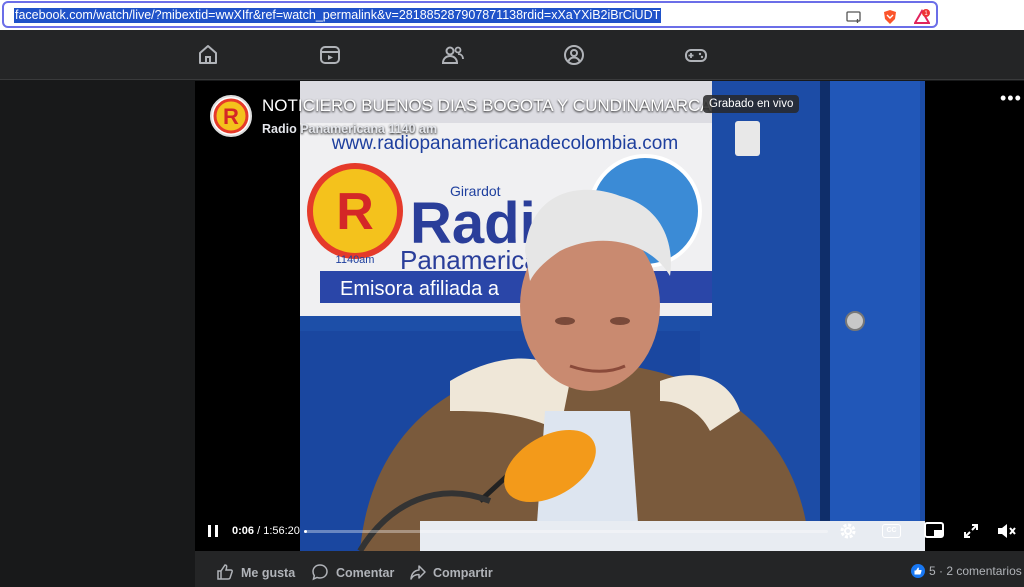 The height and width of the screenshot is (587, 1024). Describe the element at coordinates (696, 55) in the screenshot. I see `gaming-icon` at that location.